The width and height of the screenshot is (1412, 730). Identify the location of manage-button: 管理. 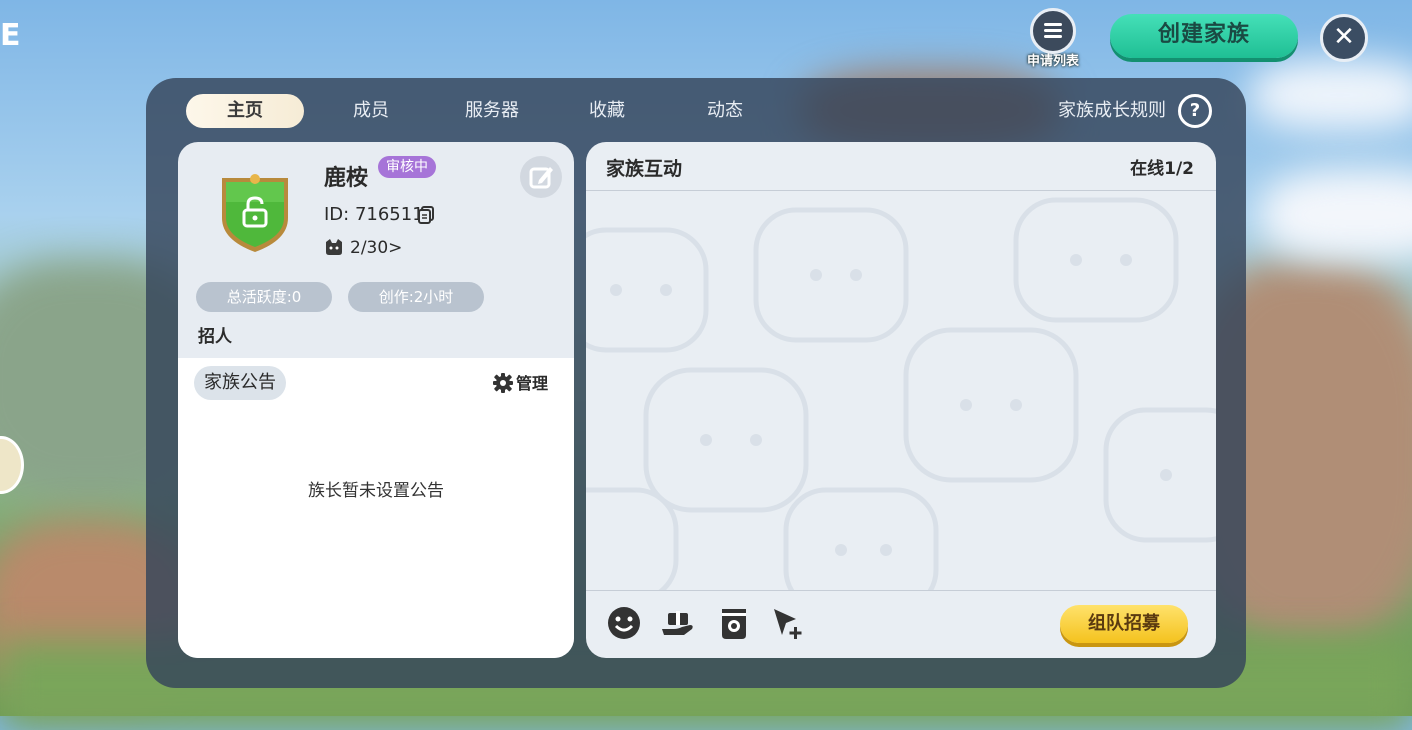
(520, 382).